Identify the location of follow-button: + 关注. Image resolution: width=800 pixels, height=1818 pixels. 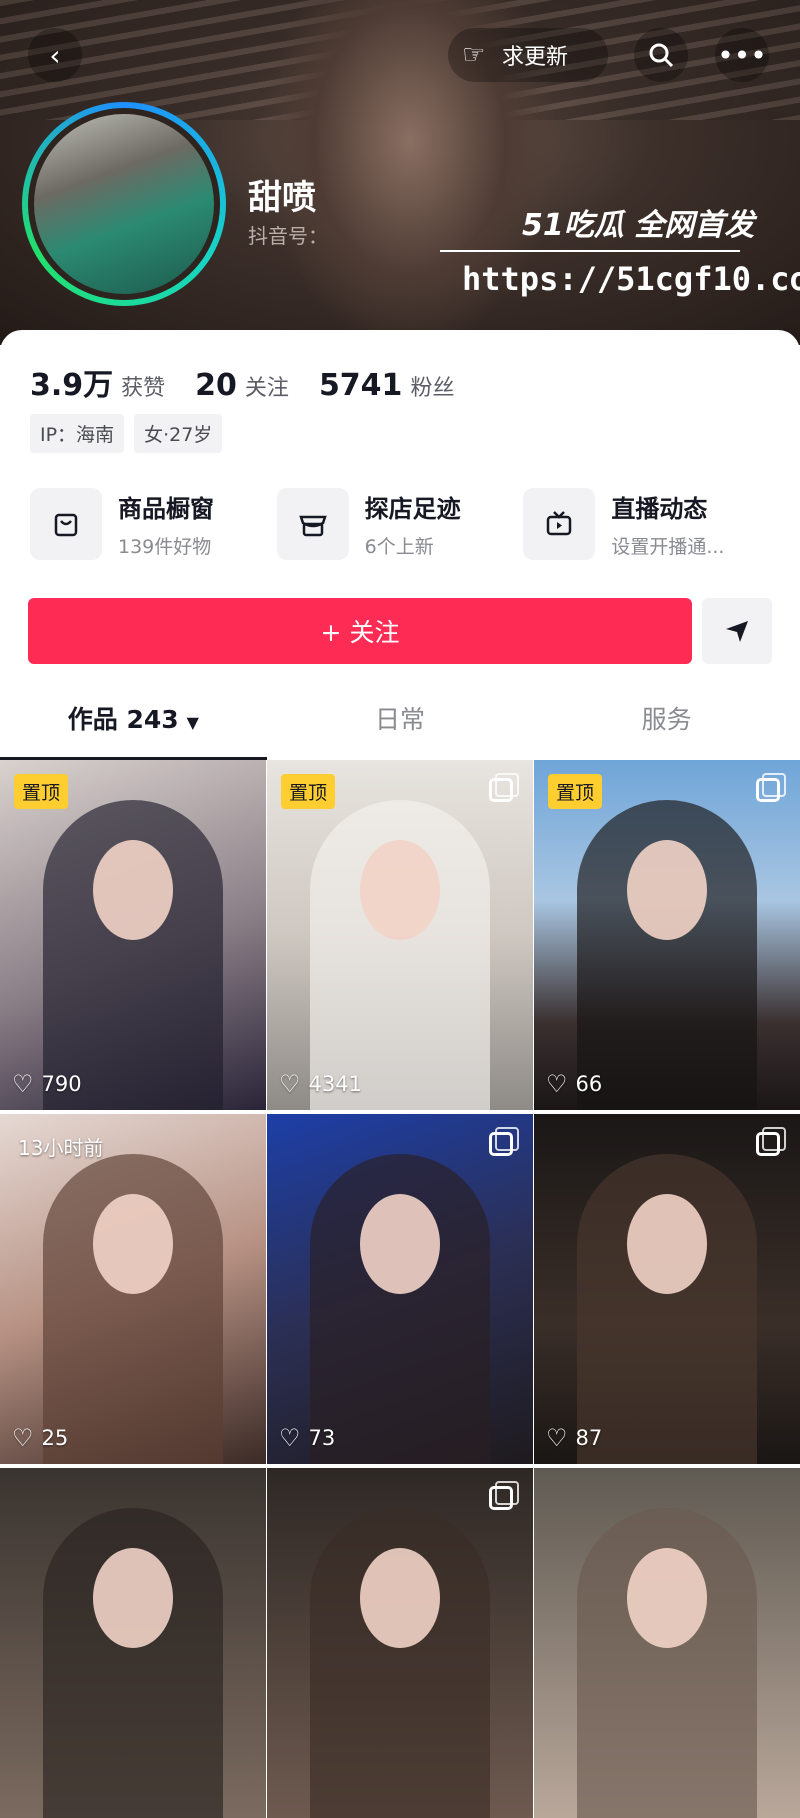
(360, 631).